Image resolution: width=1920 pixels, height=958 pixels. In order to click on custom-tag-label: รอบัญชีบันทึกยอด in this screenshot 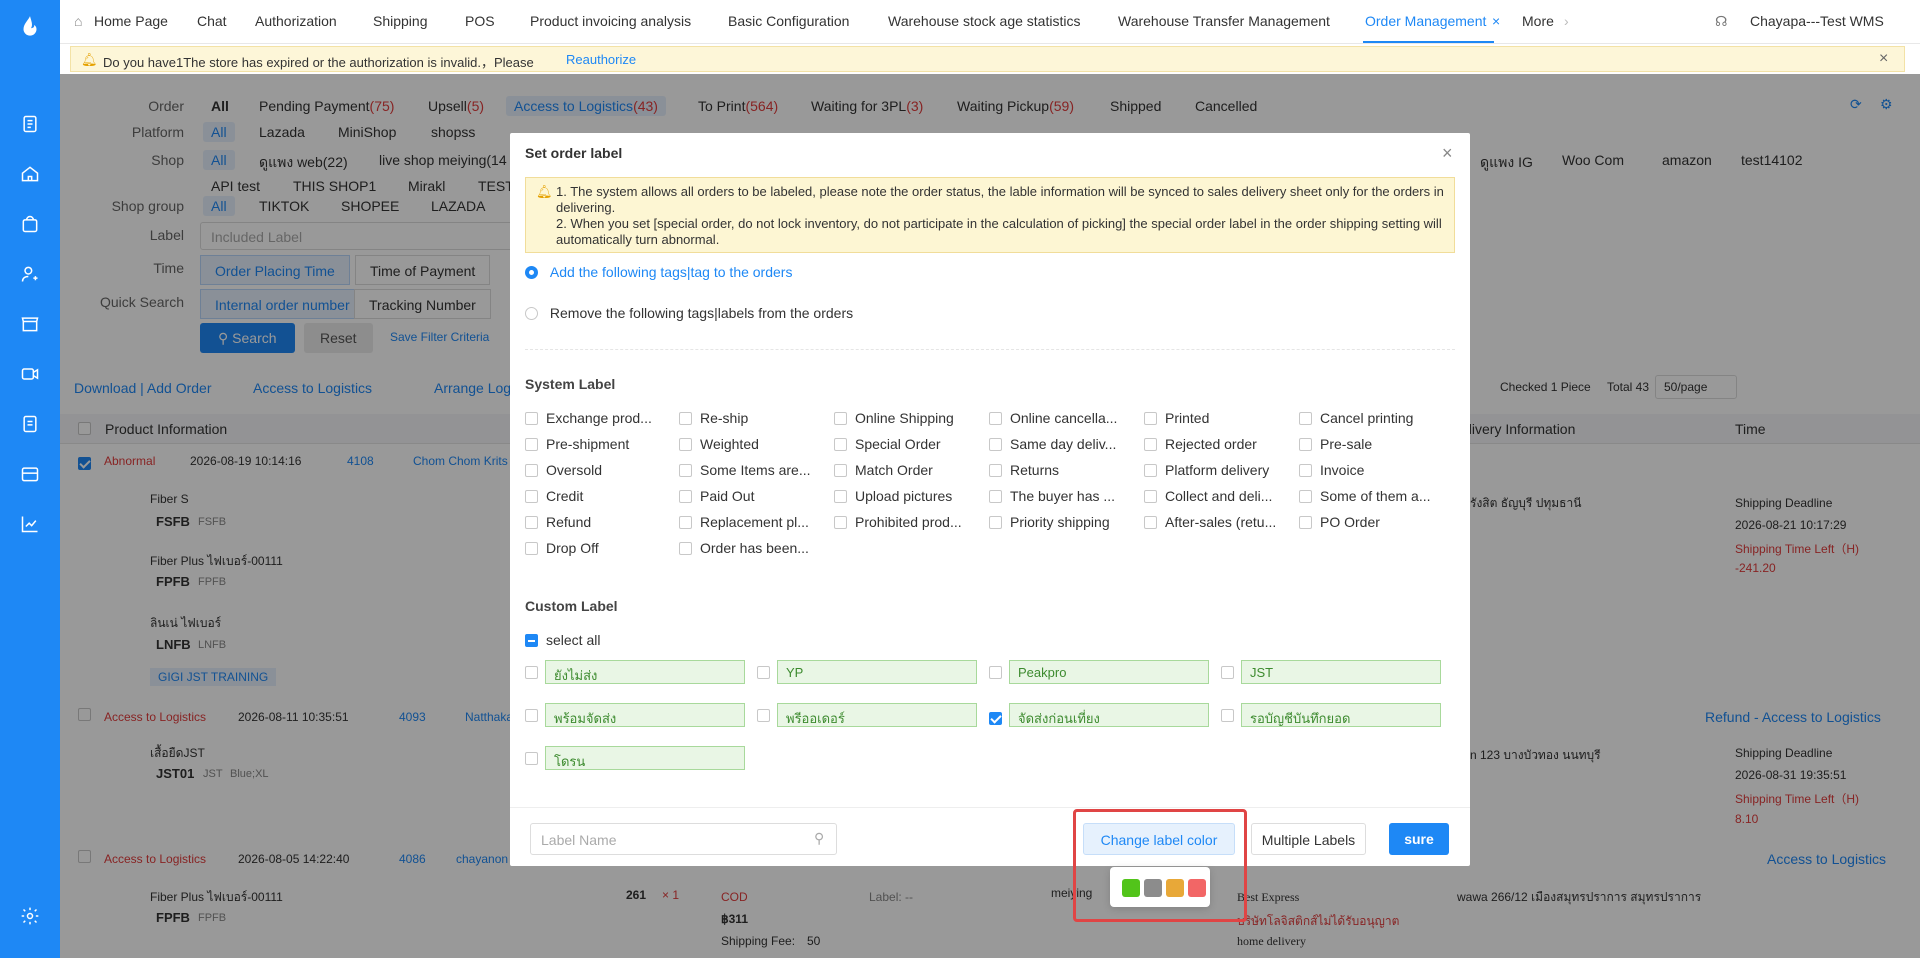, I will do `click(1341, 715)`.